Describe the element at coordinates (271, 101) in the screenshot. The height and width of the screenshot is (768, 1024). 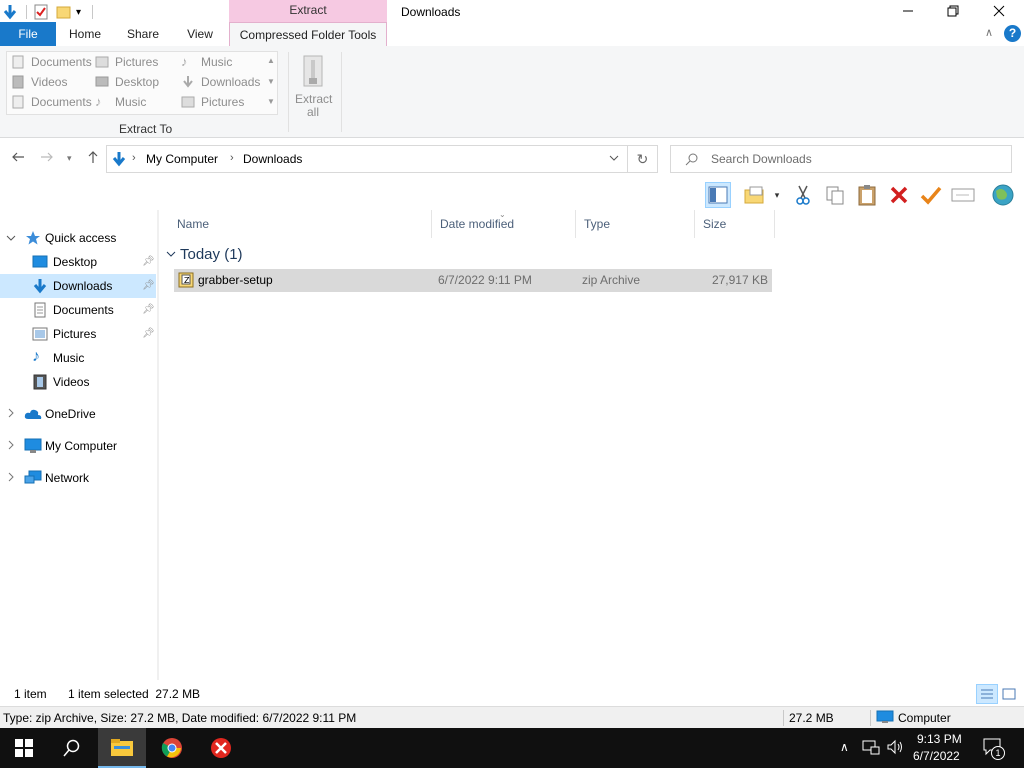
I see `gallery-more-icon: ▼` at that location.